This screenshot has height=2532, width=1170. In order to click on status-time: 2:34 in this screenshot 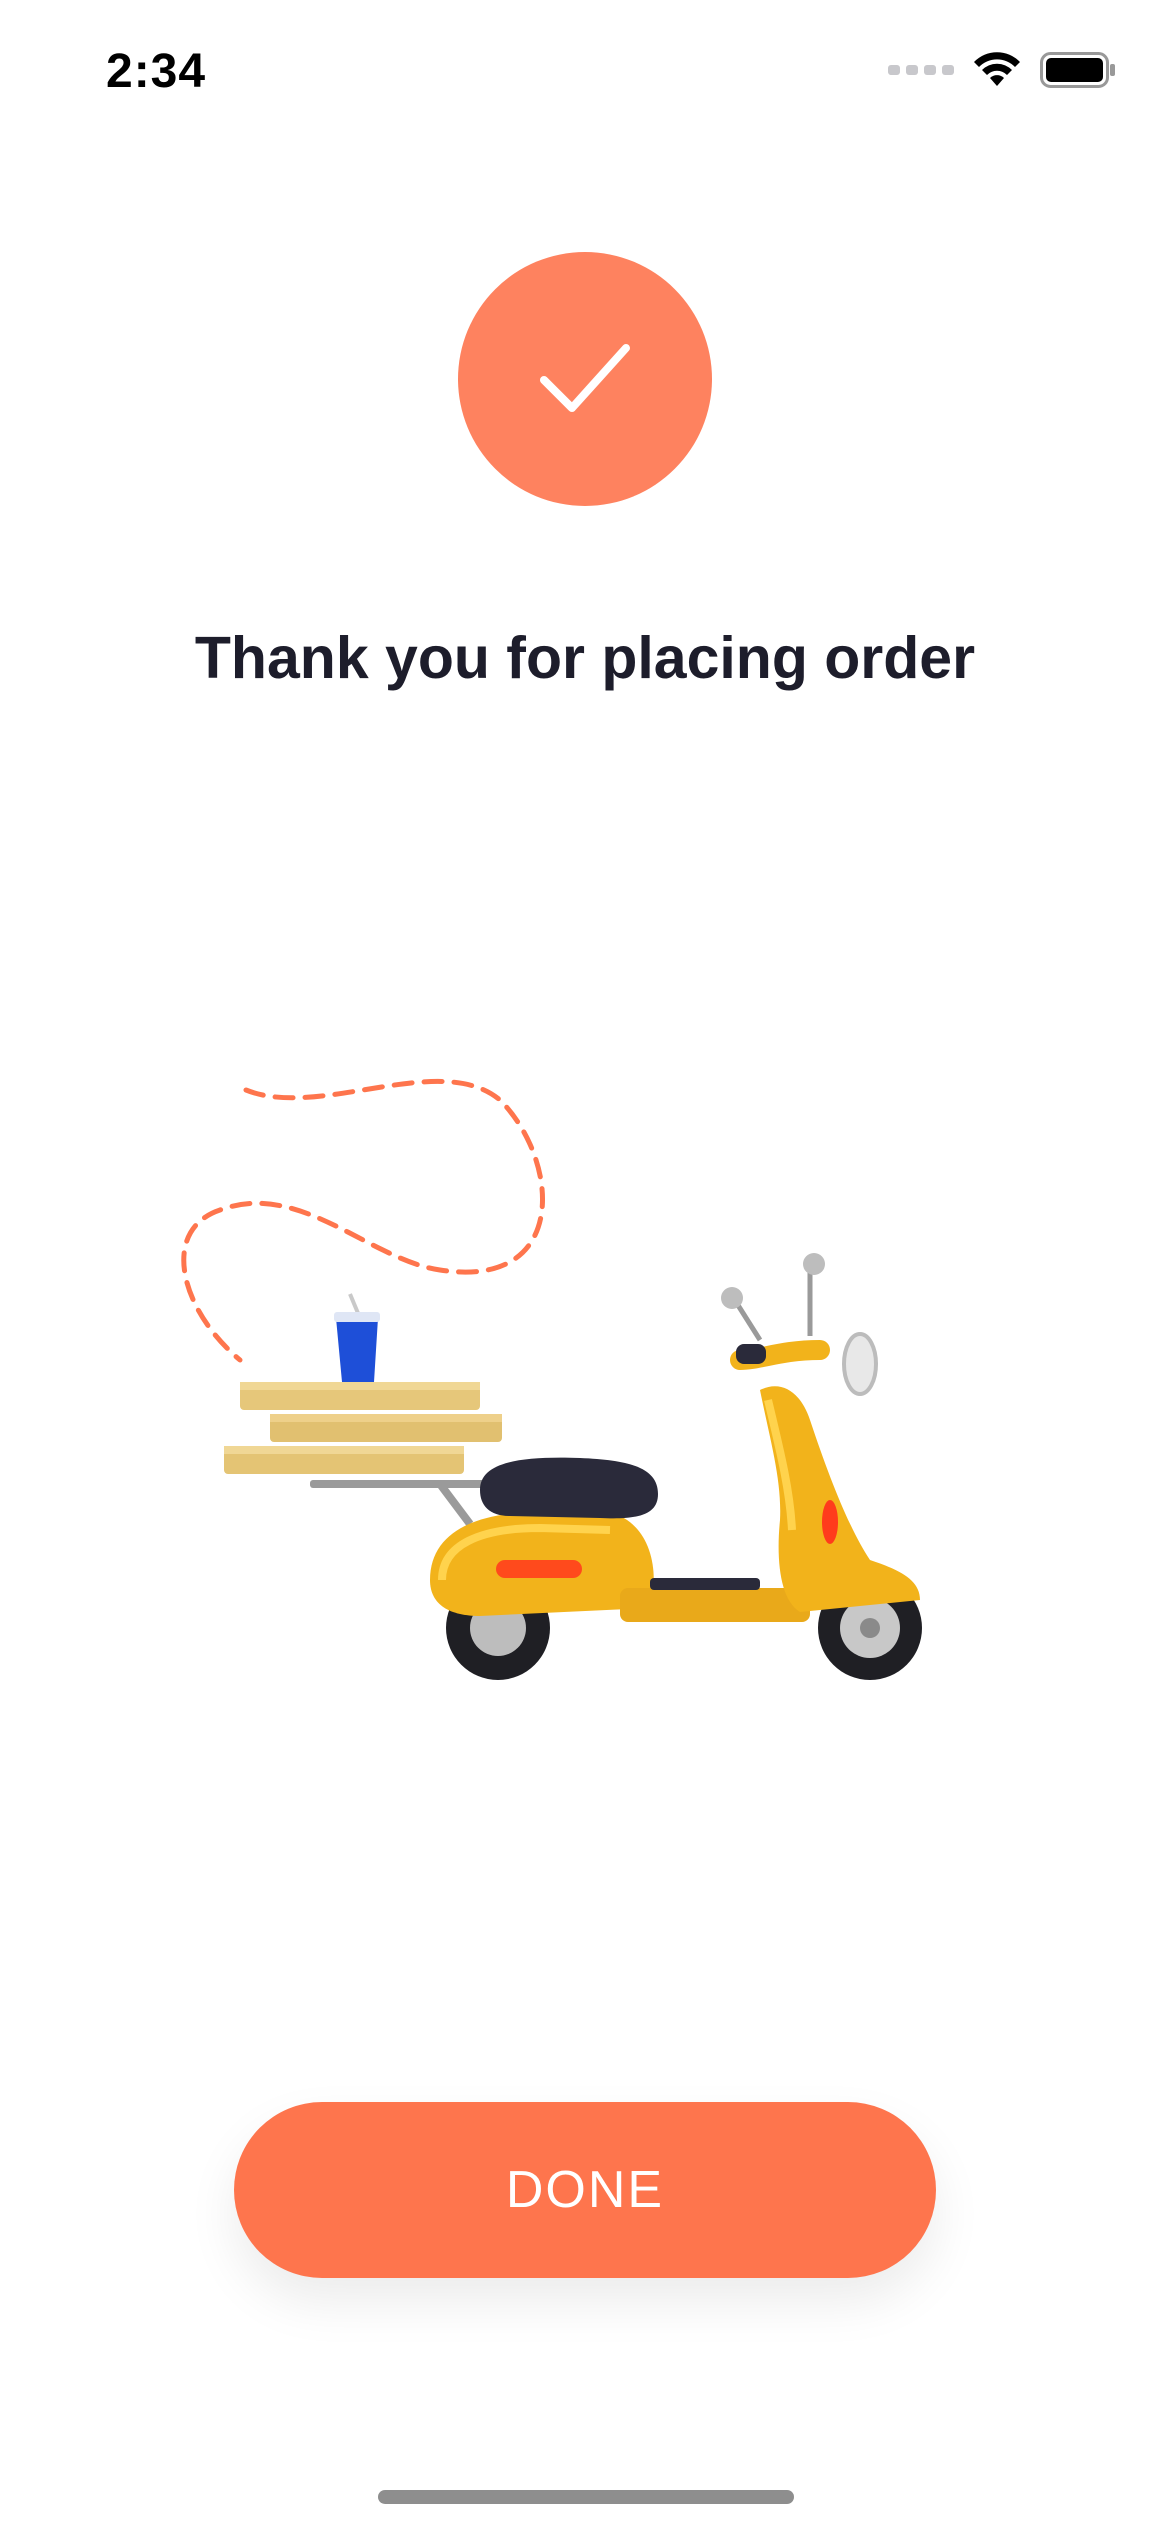, I will do `click(156, 71)`.